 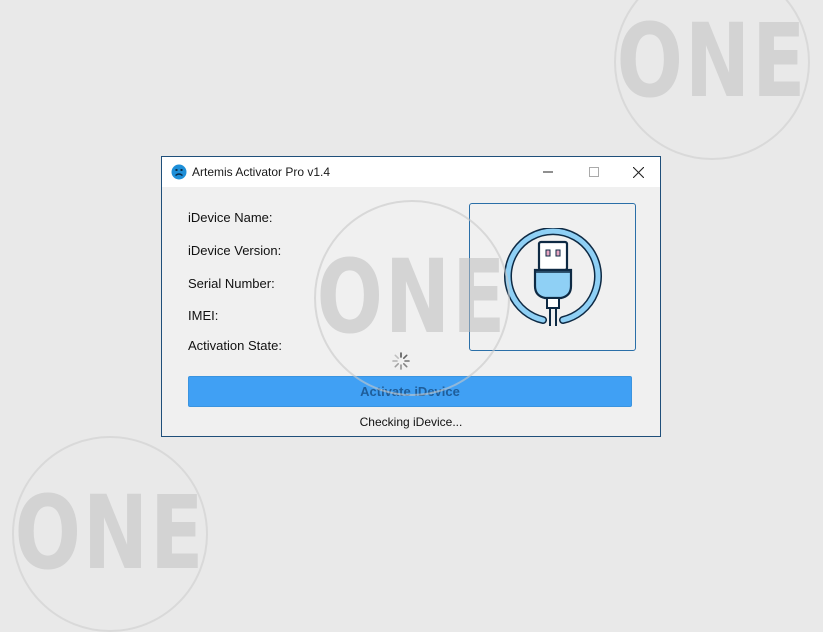 I want to click on maximize-button, so click(x=594, y=172).